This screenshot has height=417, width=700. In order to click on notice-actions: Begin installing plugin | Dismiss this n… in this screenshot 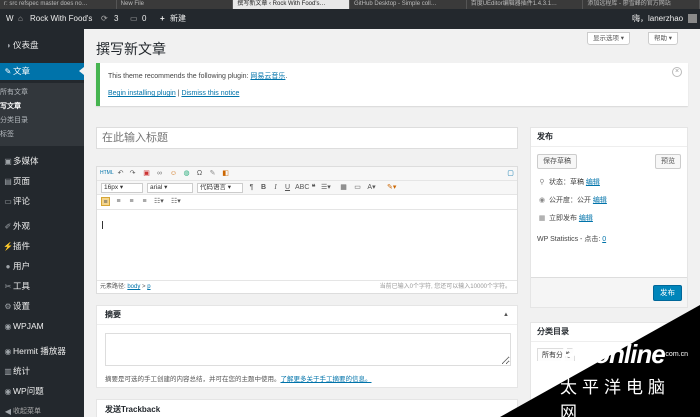, I will do `click(174, 93)`.